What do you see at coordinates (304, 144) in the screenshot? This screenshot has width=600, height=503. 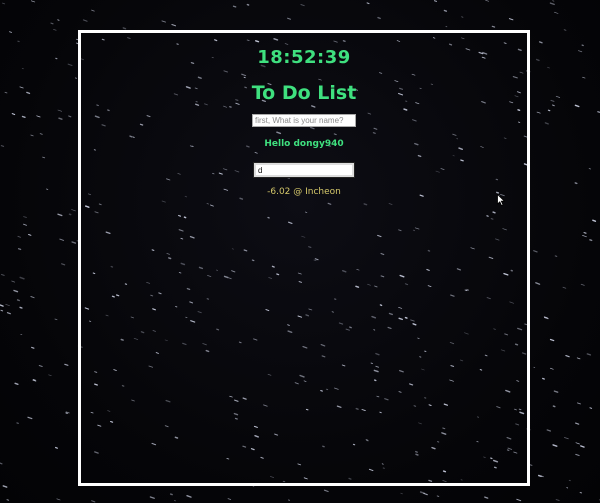 I see `greeting-text: Hello dongy940` at bounding box center [304, 144].